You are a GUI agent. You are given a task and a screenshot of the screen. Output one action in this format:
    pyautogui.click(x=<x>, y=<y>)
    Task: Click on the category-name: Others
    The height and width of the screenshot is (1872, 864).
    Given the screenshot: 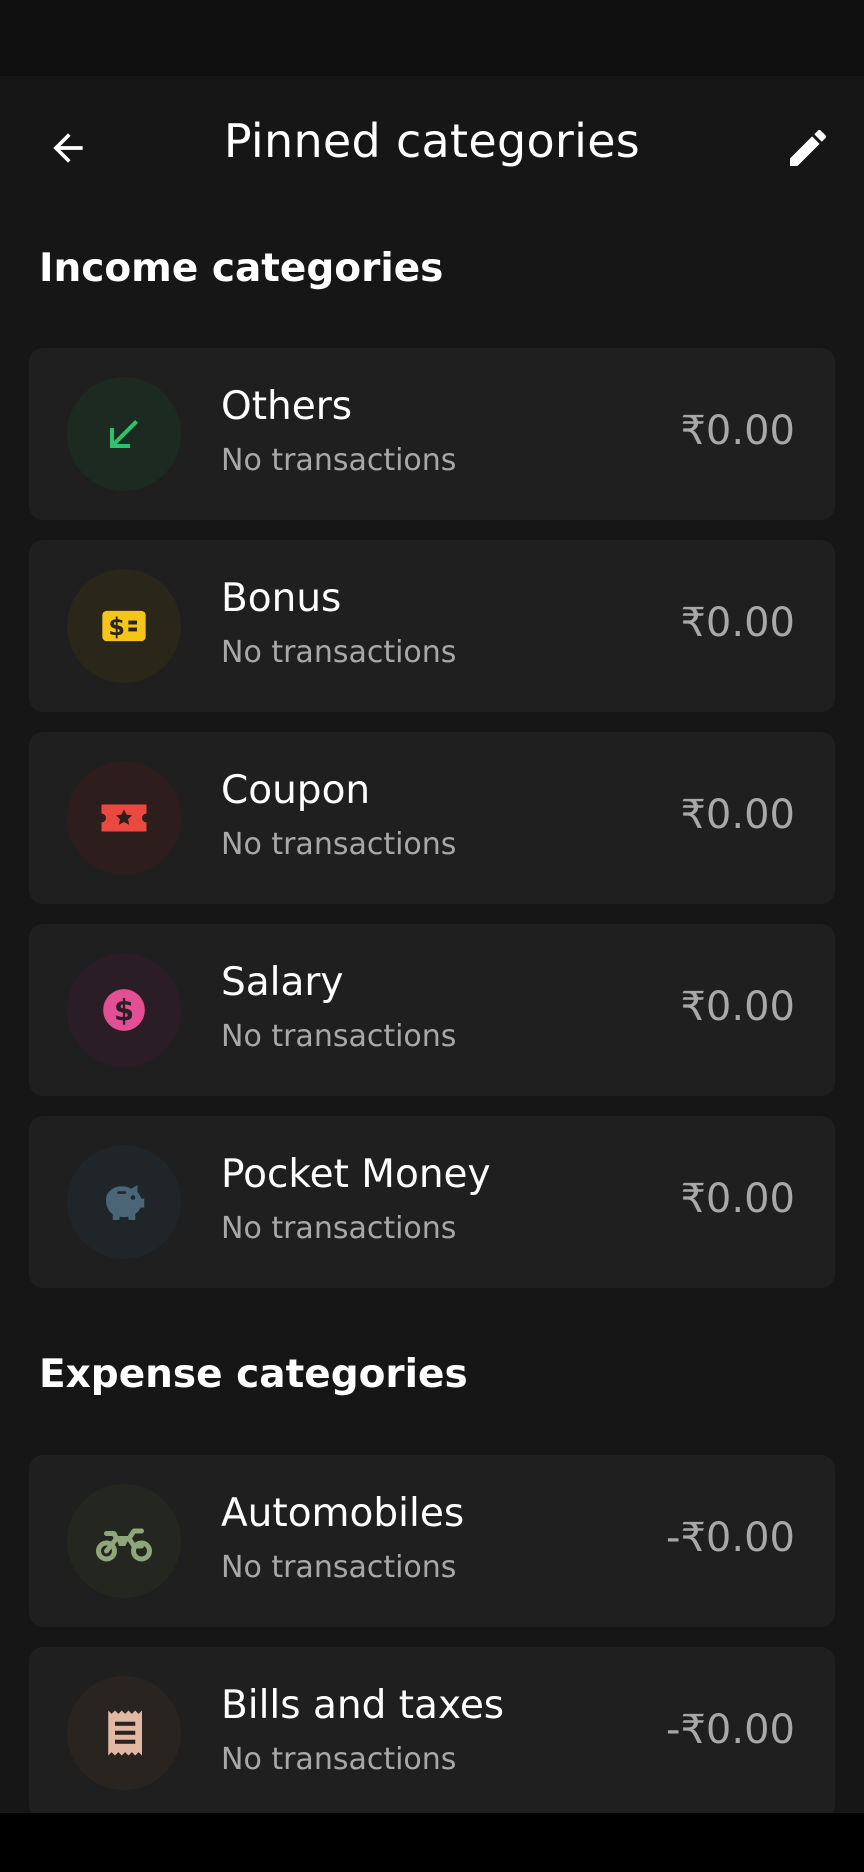 What is the action you would take?
    pyautogui.click(x=287, y=406)
    